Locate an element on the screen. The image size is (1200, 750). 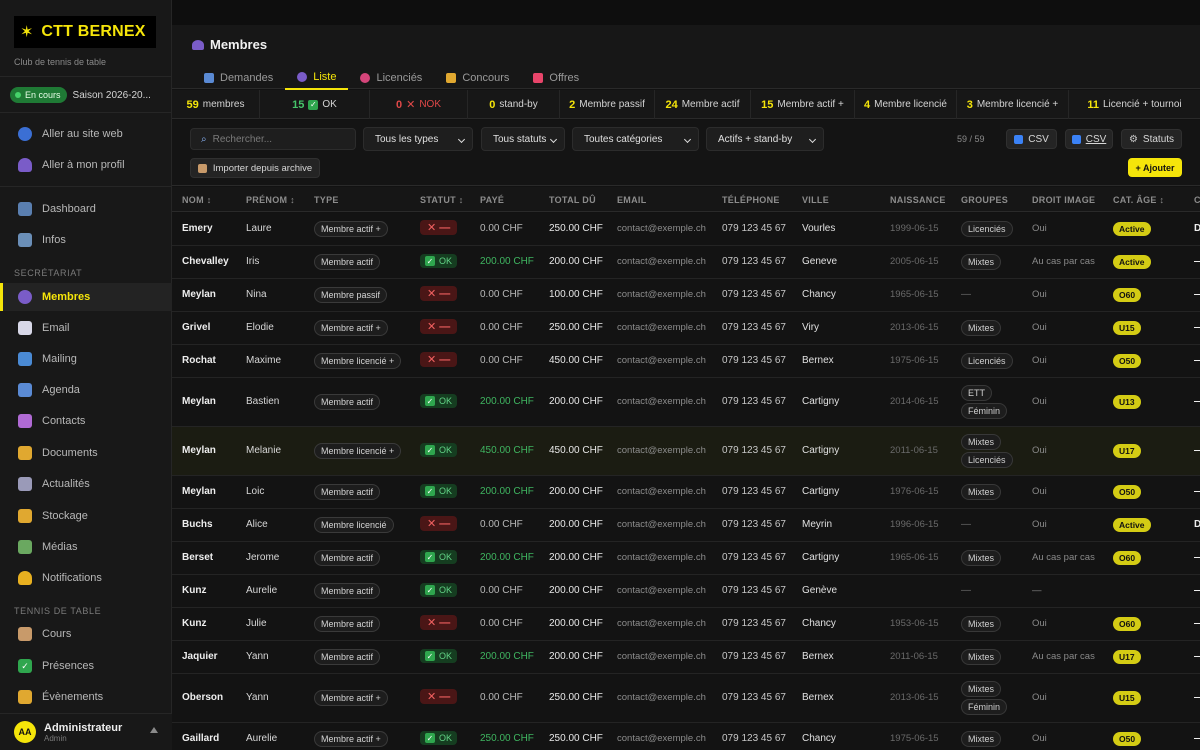
nav-cours: Cours is located at coordinates (86, 634).